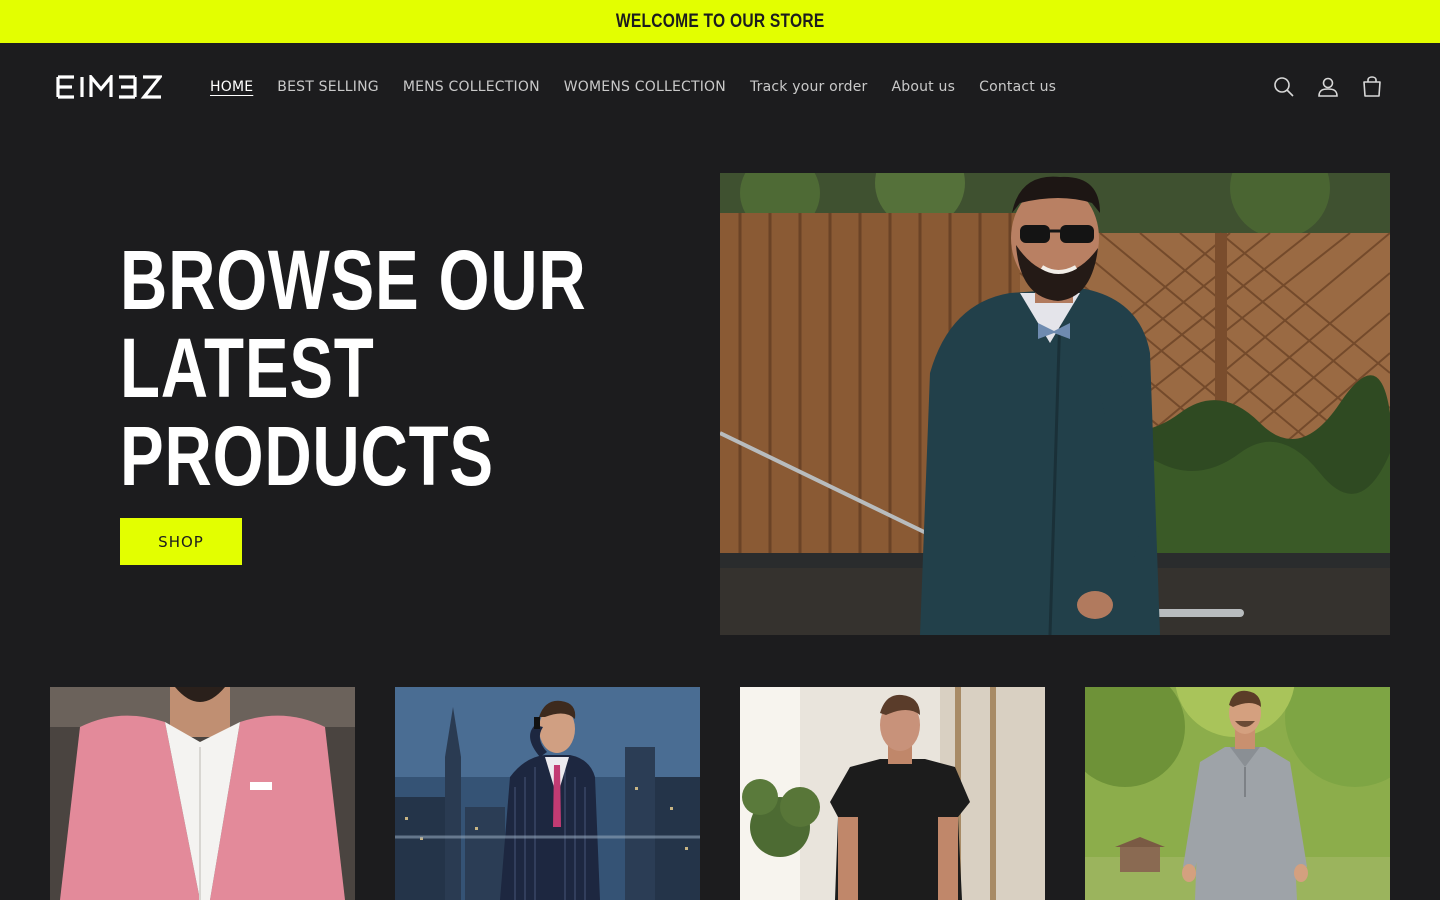 The image size is (1440, 900). I want to click on announcement-bar: WELCOME TO OUR STORE, so click(720, 21).